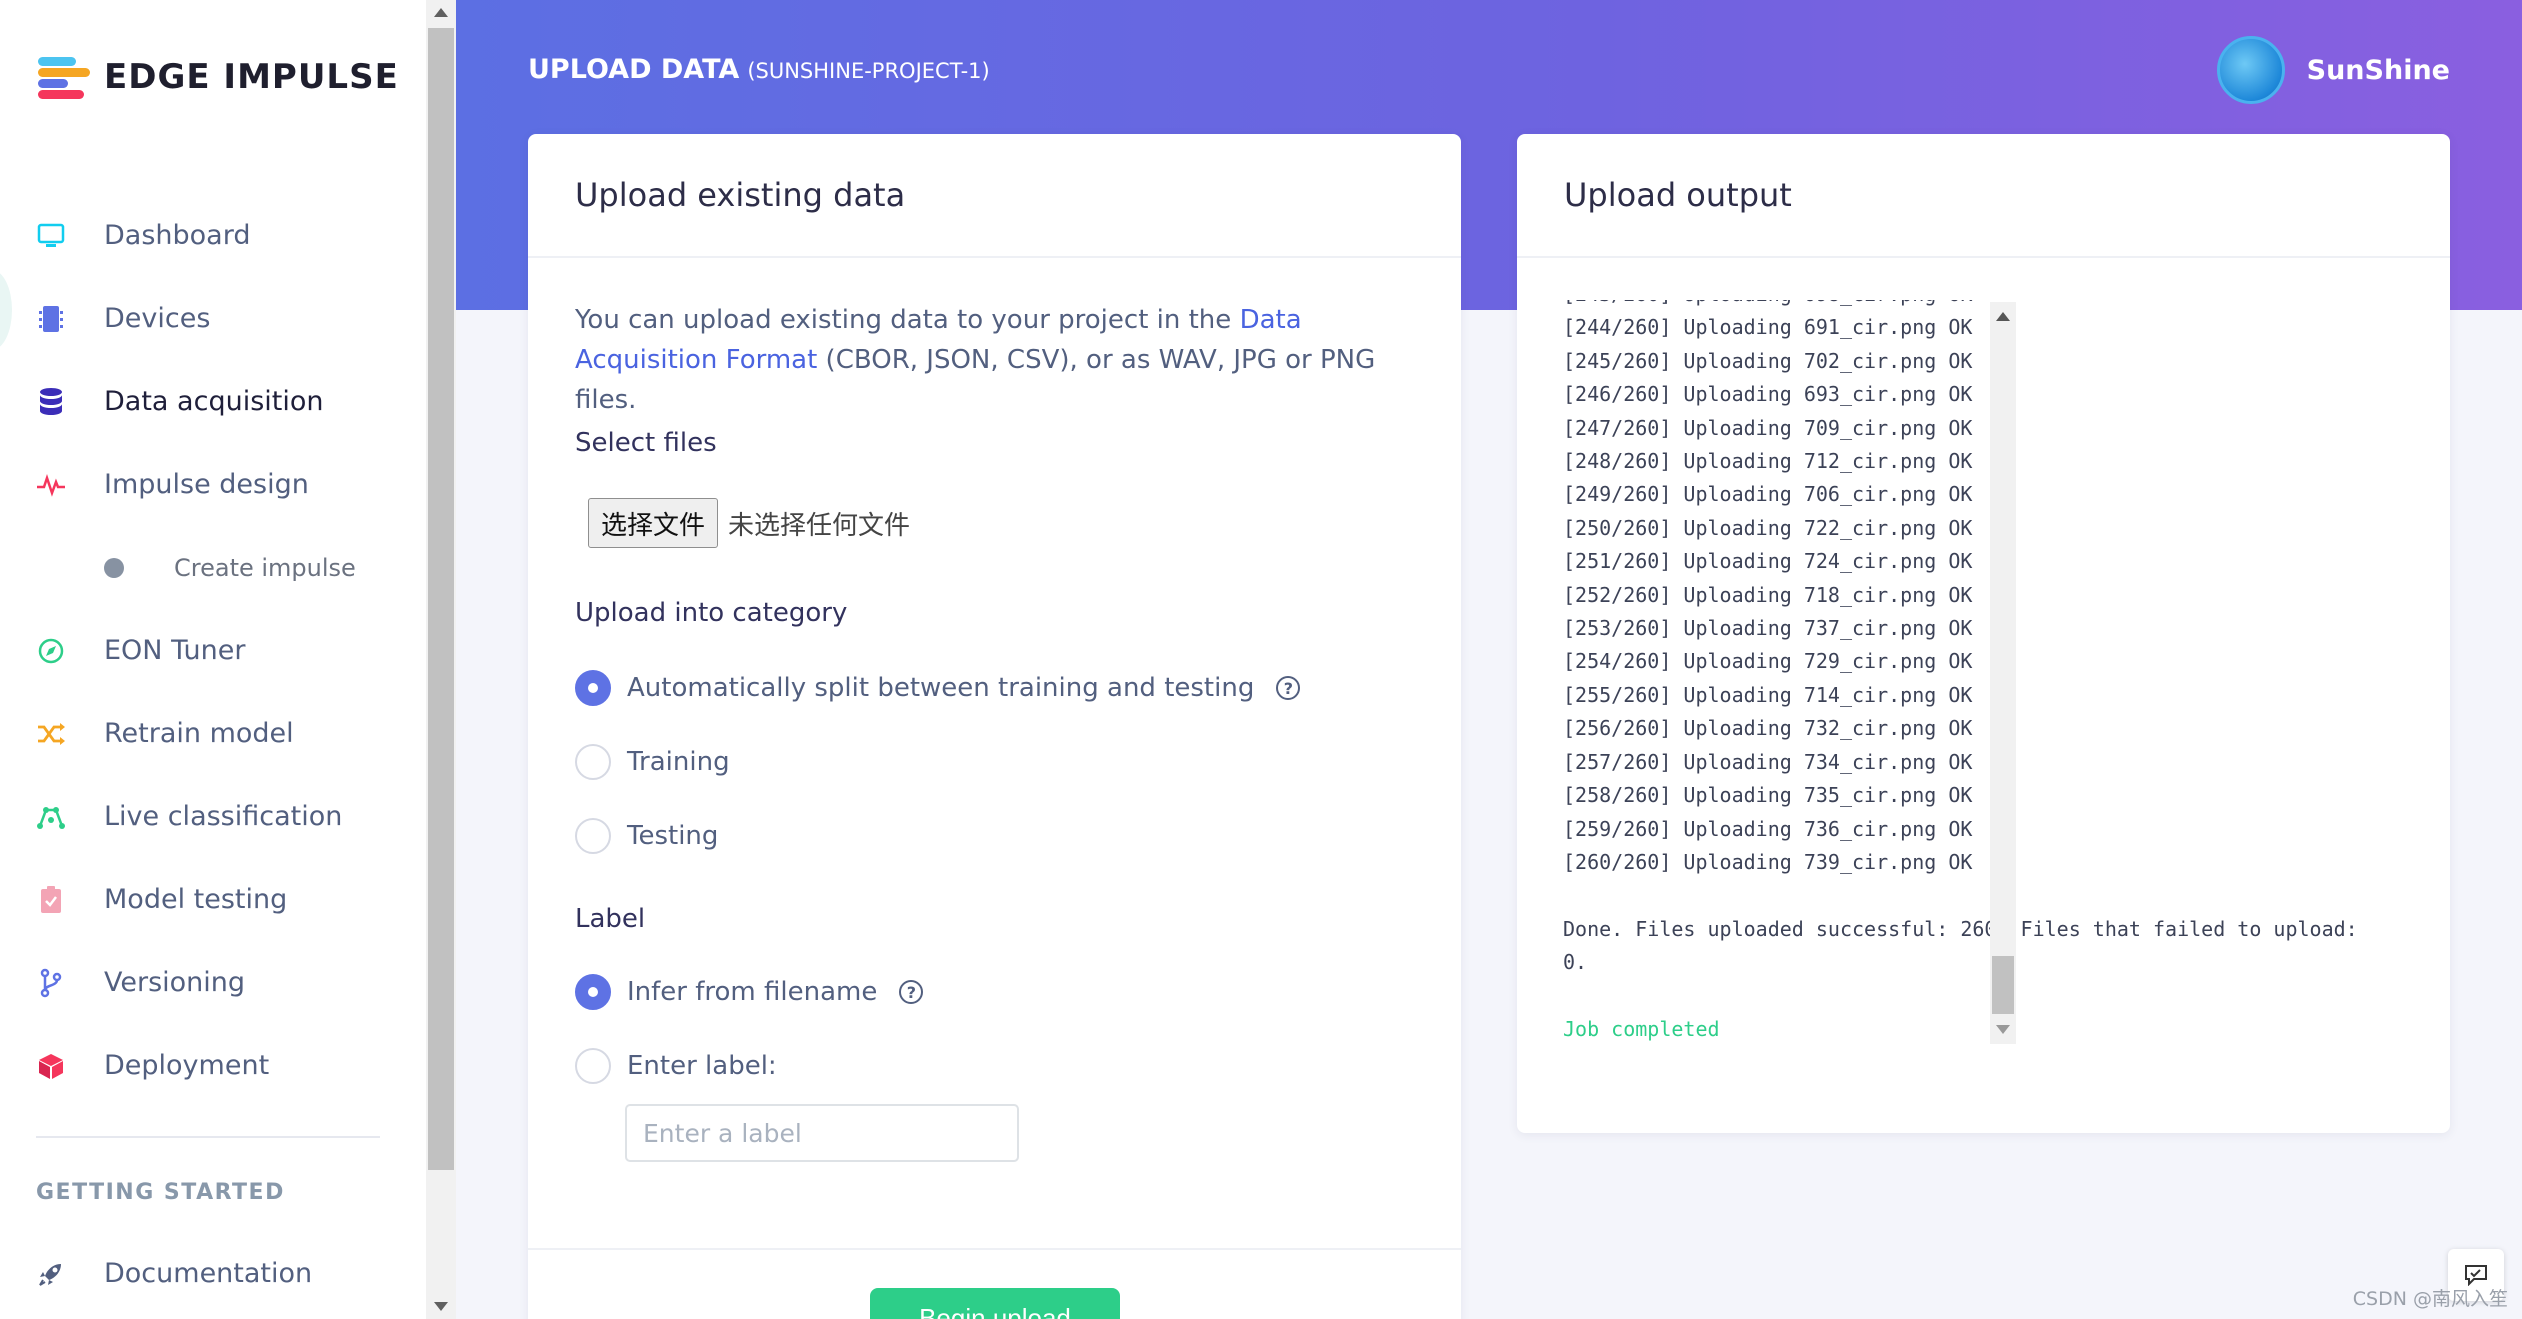 Image resolution: width=2522 pixels, height=1319 pixels. Describe the element at coordinates (441, 1306) in the screenshot. I see `scroll-down-arrow-icon` at that location.